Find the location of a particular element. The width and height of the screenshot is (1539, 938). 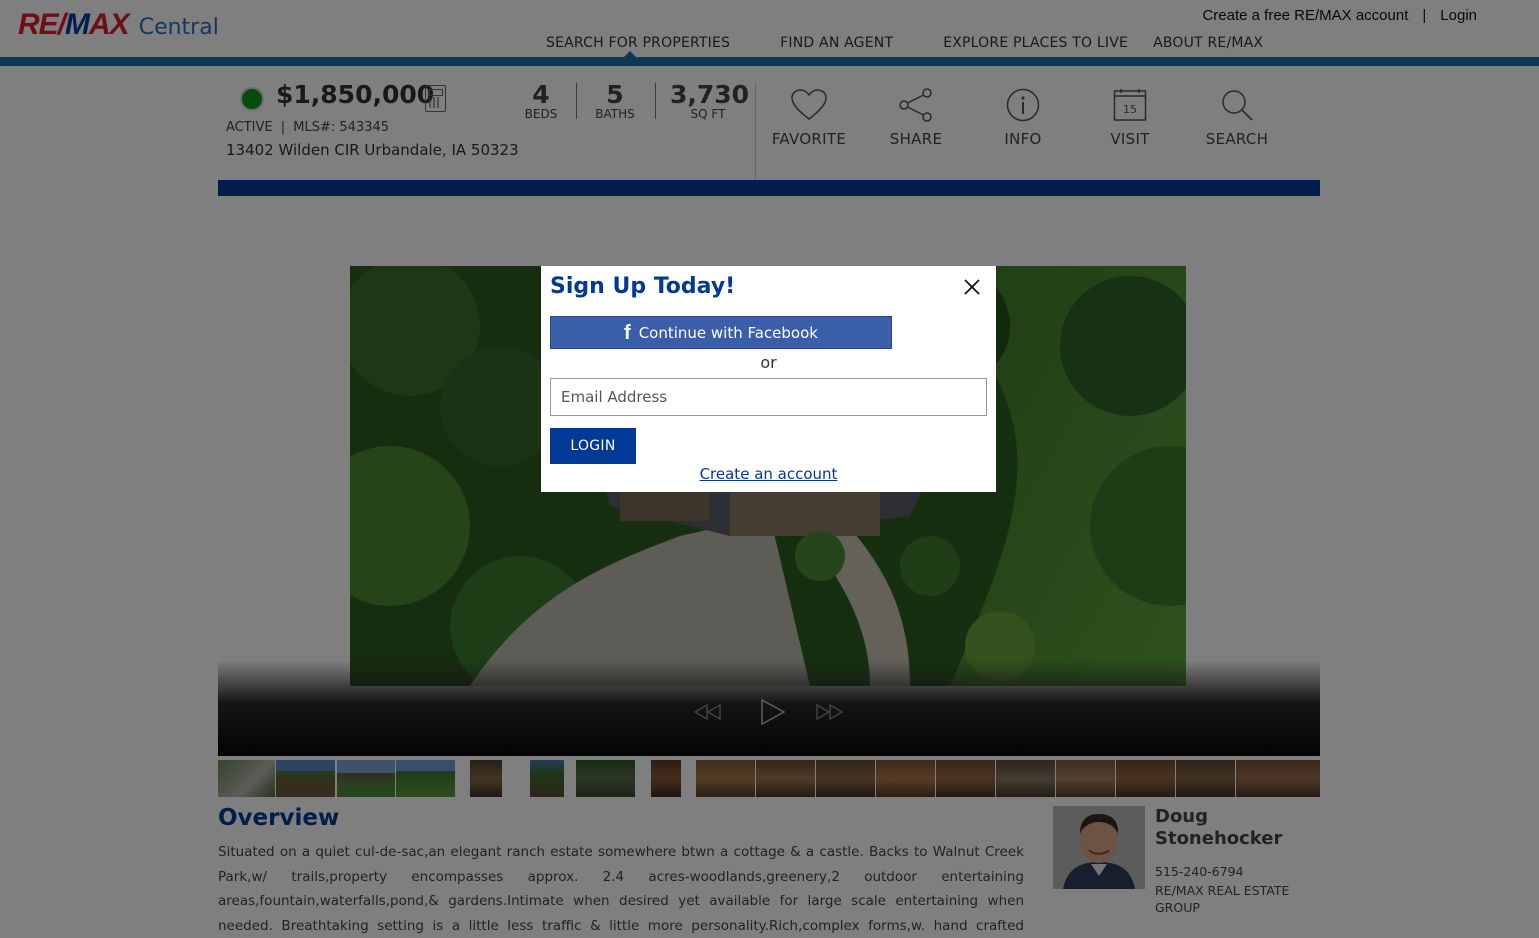

login-button: LOGIN is located at coordinates (593, 446).